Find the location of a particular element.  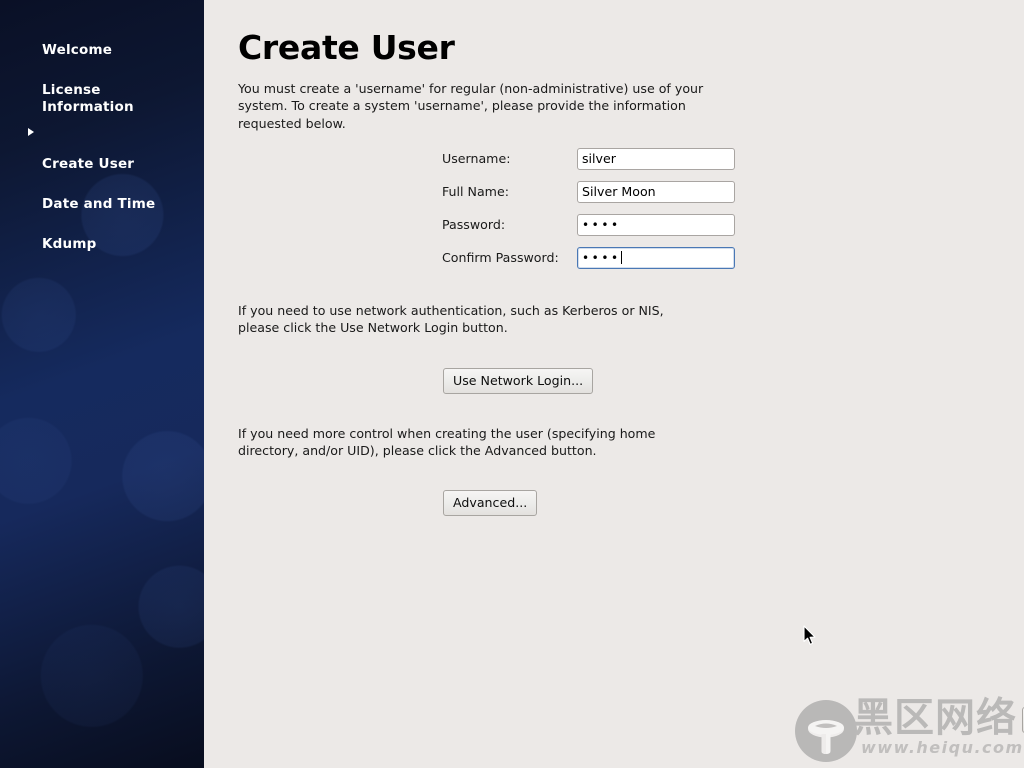

field-row-username: Username: silver is located at coordinates (592, 159).